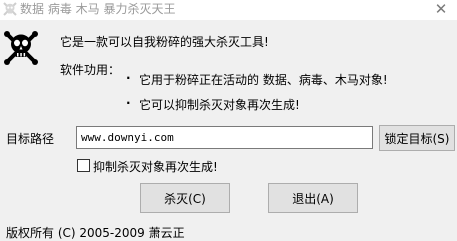  What do you see at coordinates (155, 166) in the screenshot?
I see `suppress-regeneration-label: 抑制杀灭对象再次生成!` at bounding box center [155, 166].